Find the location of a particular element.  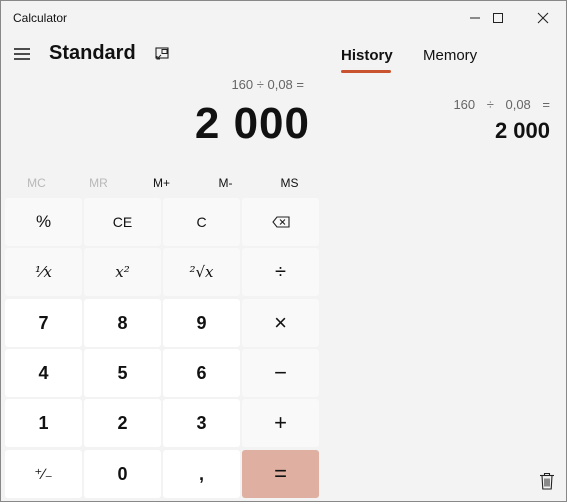

app-title: Calculator is located at coordinates (40, 18).